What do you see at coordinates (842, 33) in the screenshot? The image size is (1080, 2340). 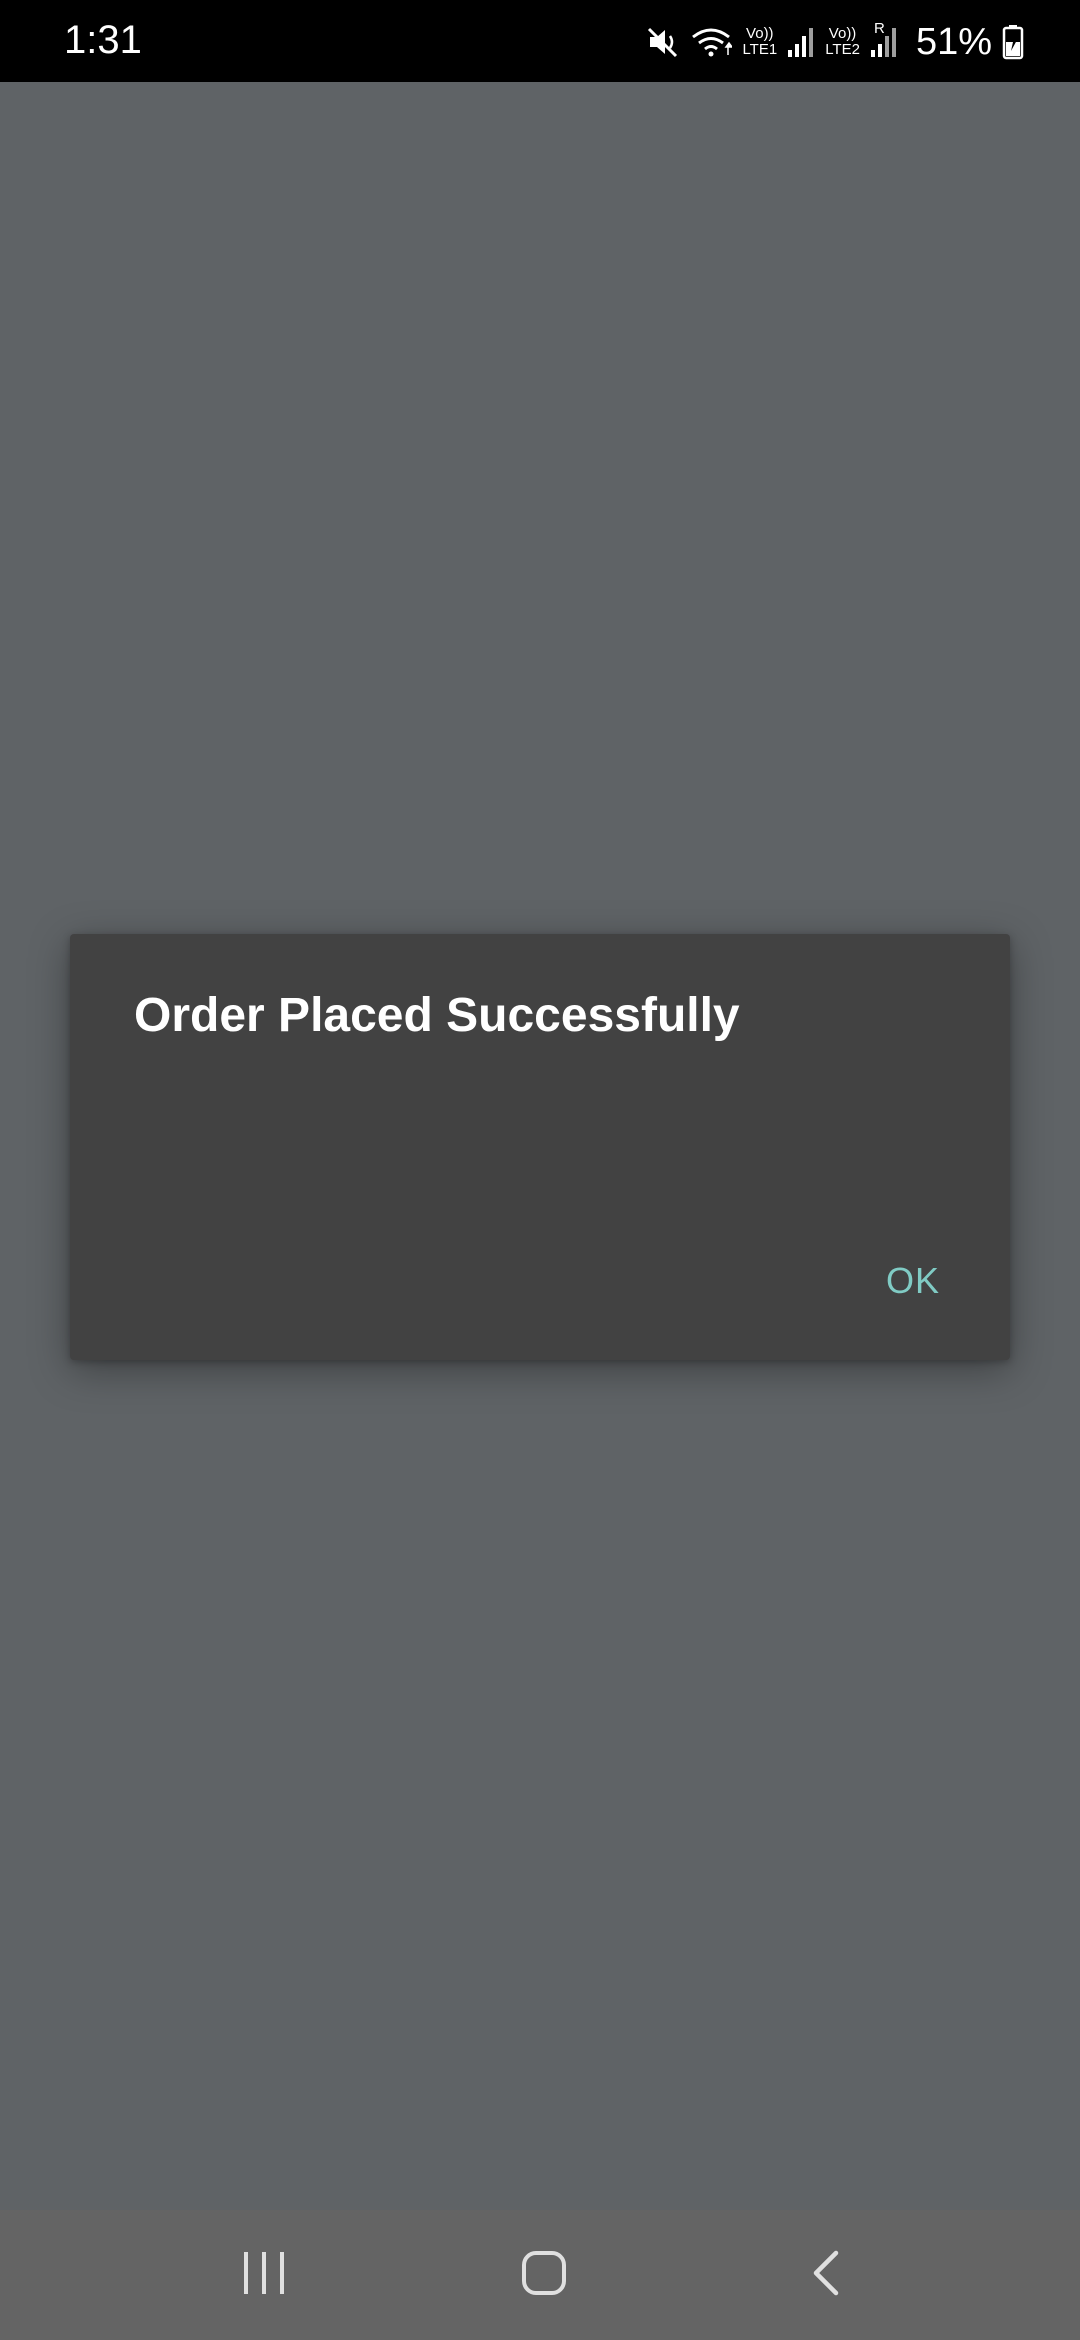 I see `sim2-volte-label: Vo))` at bounding box center [842, 33].